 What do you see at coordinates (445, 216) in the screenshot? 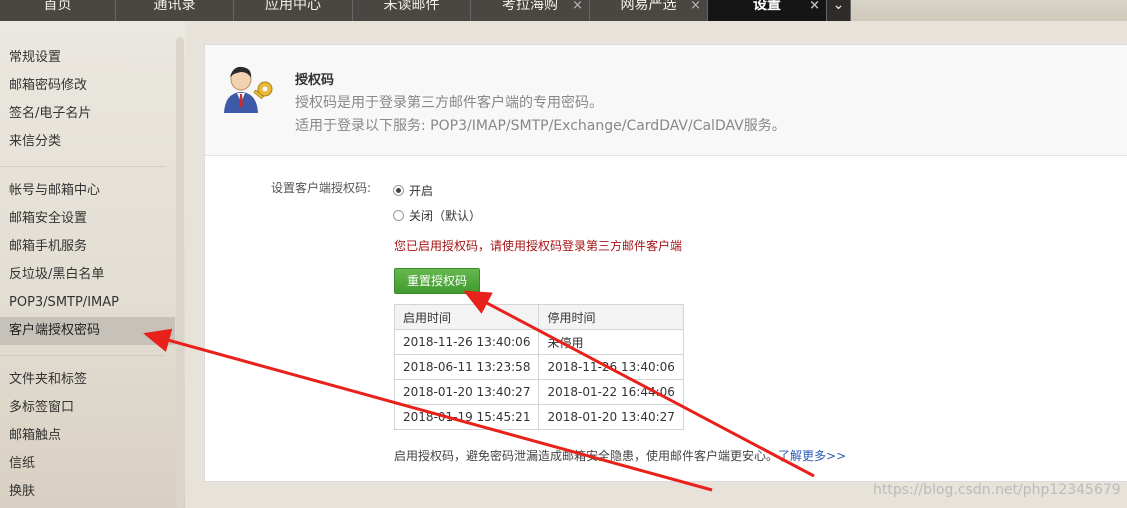
I see `radio-label: 关闭（默认）` at bounding box center [445, 216].